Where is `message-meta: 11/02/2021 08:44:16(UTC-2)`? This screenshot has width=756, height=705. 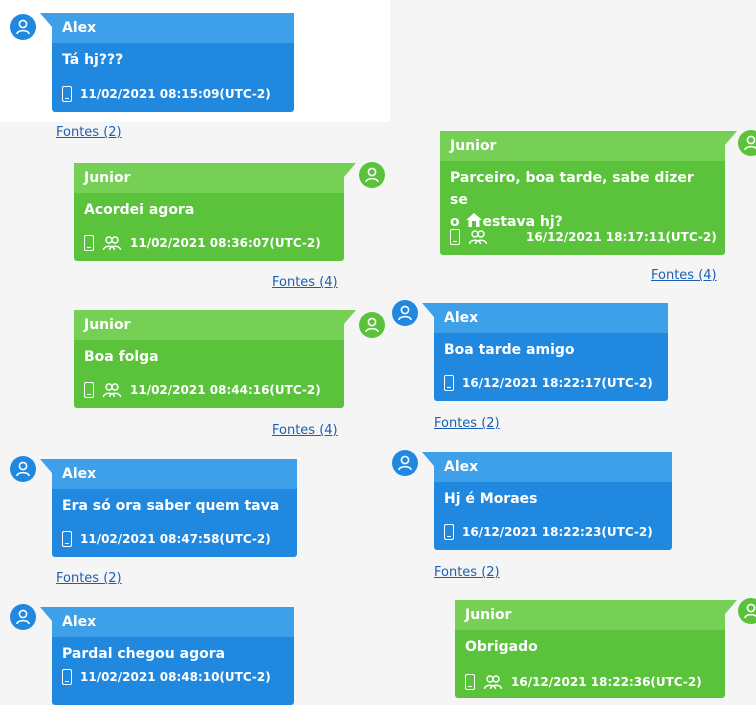
message-meta: 11/02/2021 08:44:16(UTC-2) is located at coordinates (202, 390).